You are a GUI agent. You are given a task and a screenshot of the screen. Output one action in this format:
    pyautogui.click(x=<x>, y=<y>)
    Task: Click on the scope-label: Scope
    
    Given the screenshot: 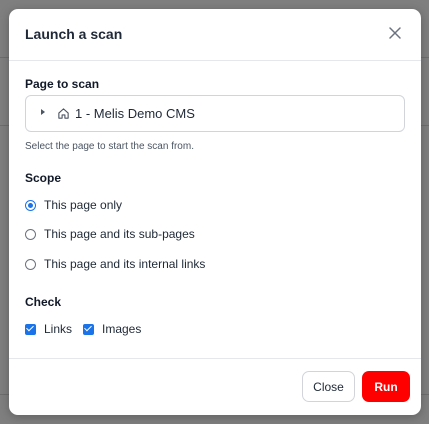 What is the action you would take?
    pyautogui.click(x=43, y=178)
    